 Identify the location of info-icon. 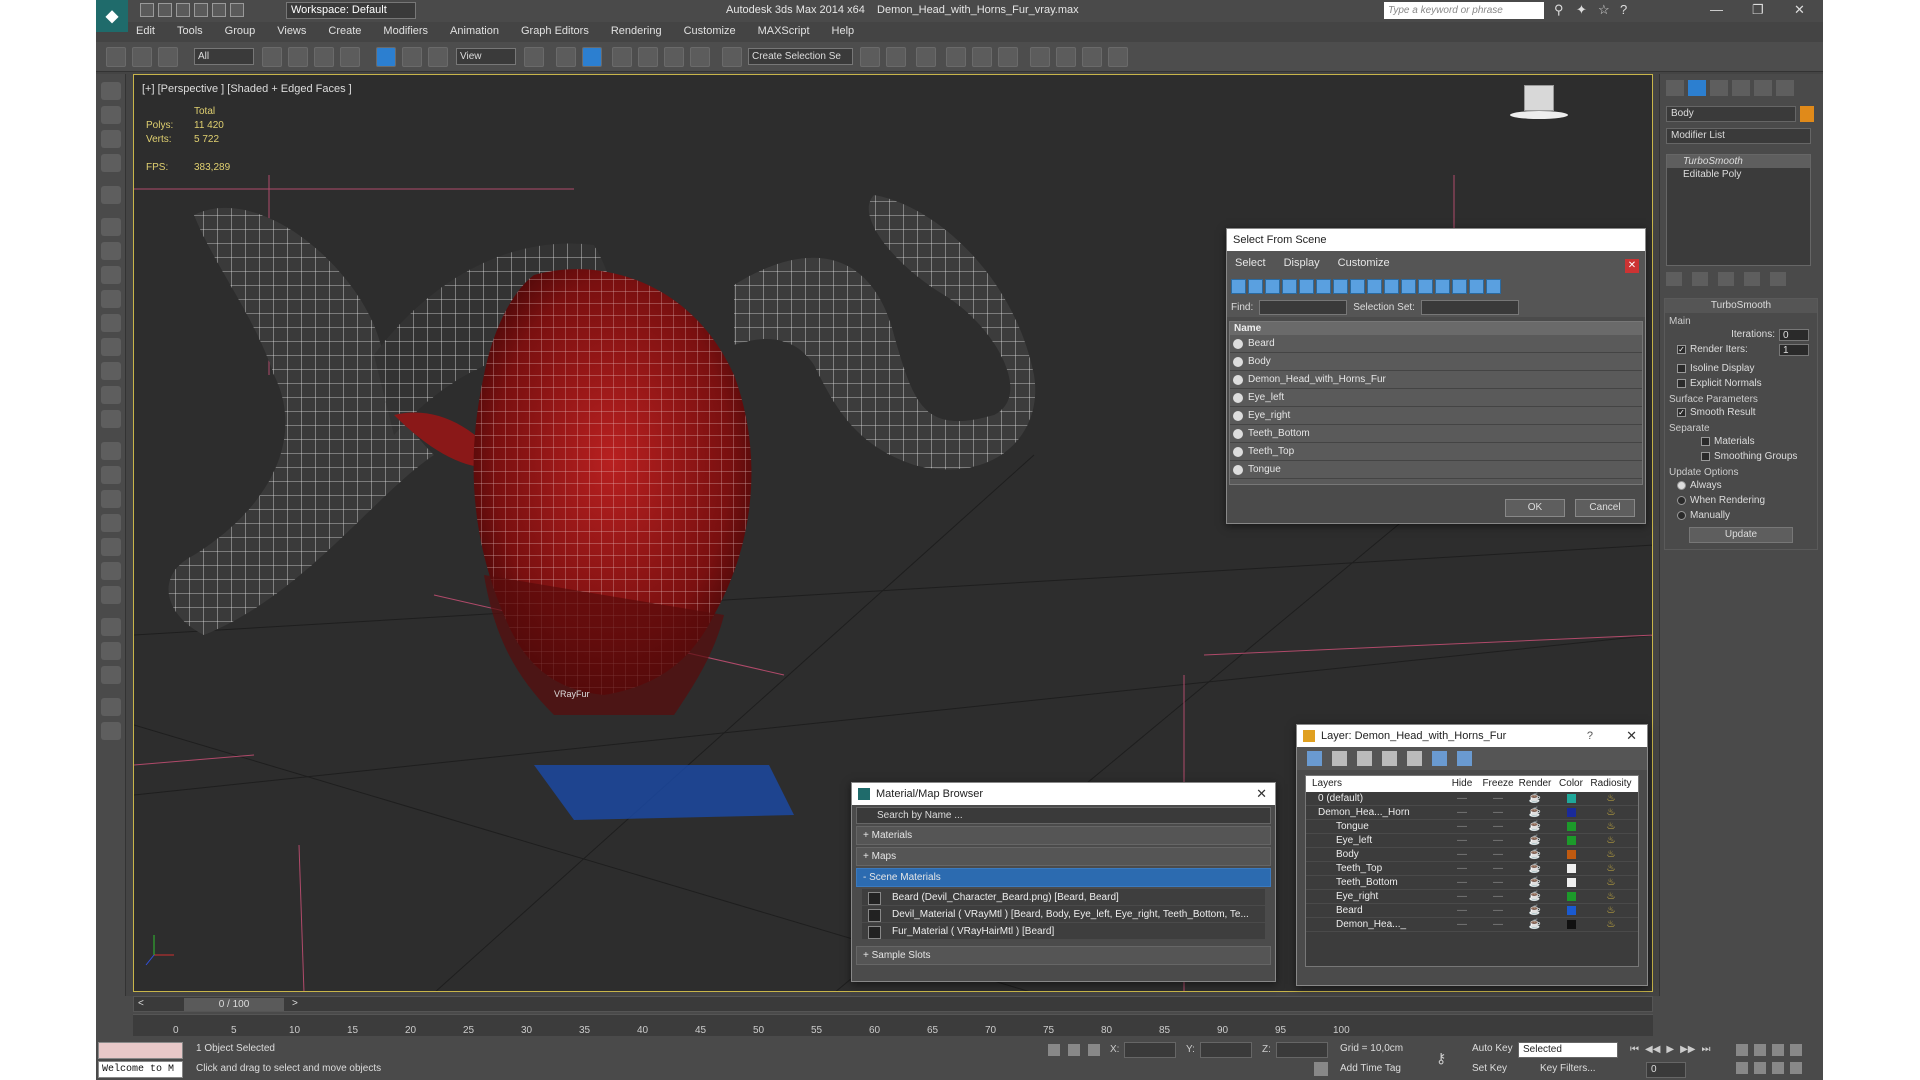
(111, 731).